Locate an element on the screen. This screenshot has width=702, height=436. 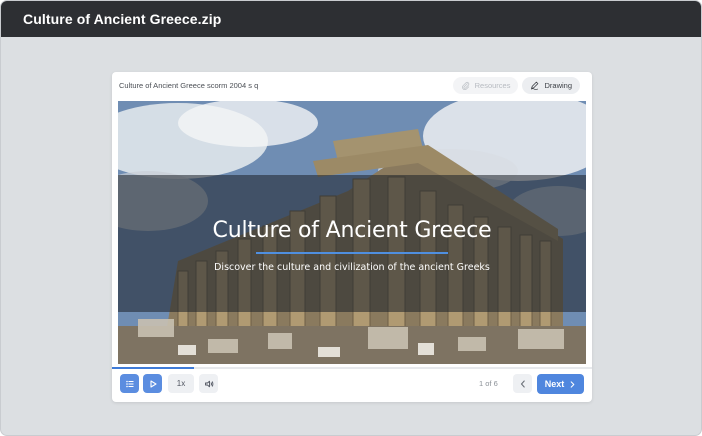
list-icon is located at coordinates (129, 383).